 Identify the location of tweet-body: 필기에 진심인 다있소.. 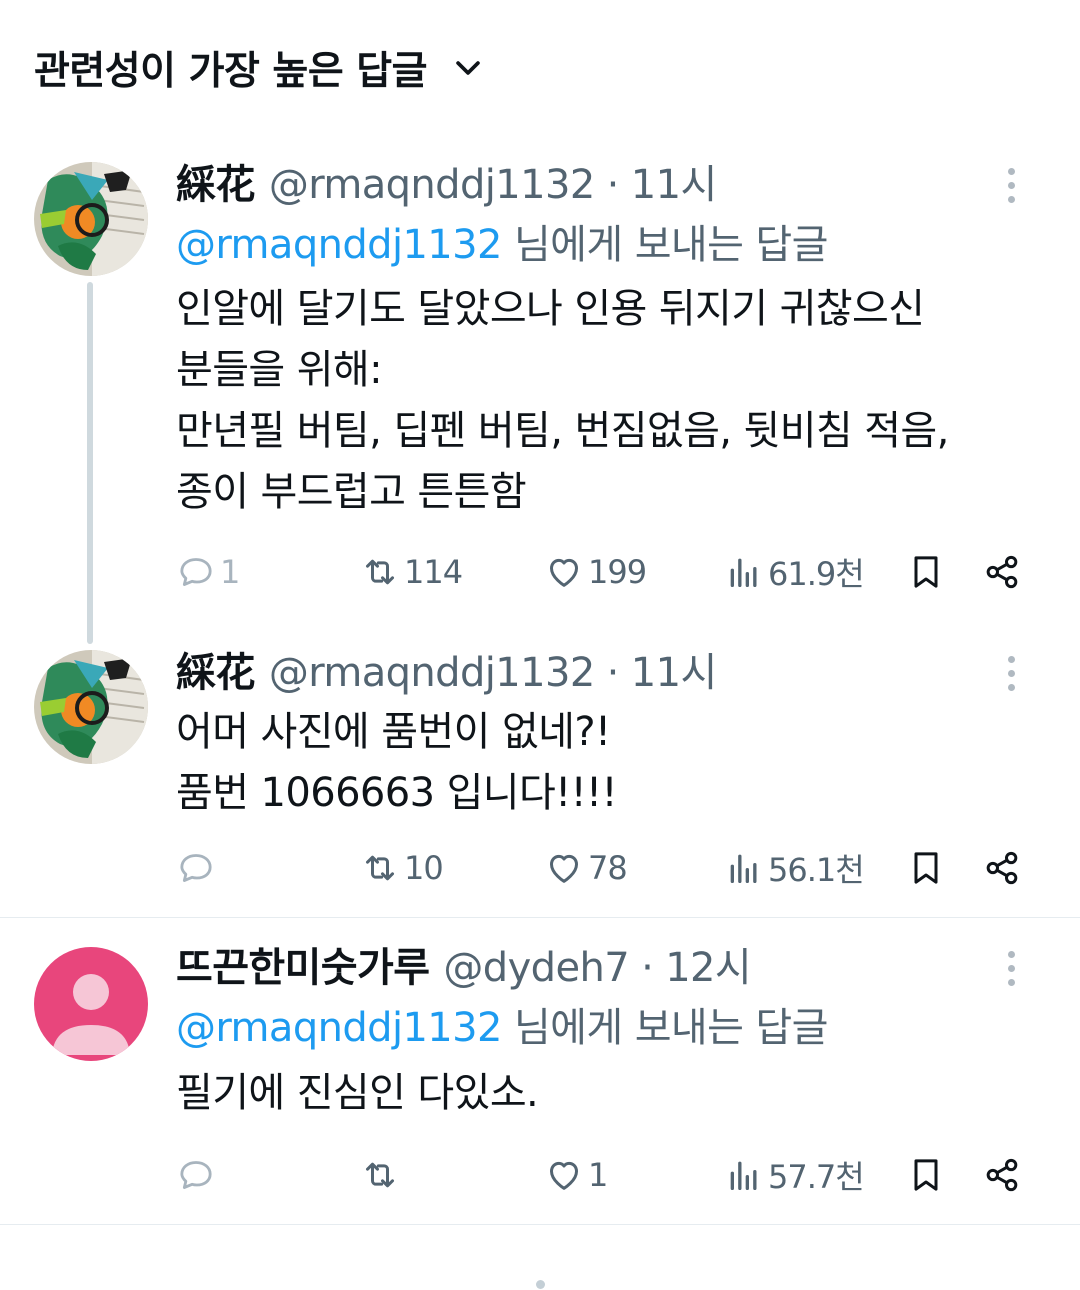
(606, 1093).